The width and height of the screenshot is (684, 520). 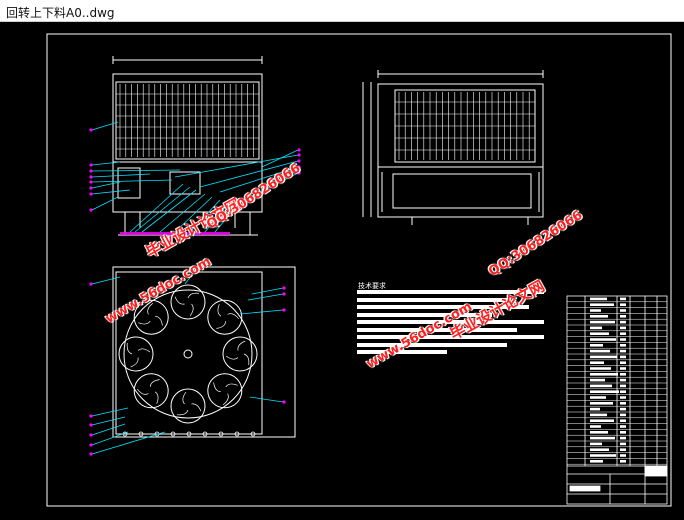 I want to click on tech-requirements-title: 技术要求, so click(x=372, y=286).